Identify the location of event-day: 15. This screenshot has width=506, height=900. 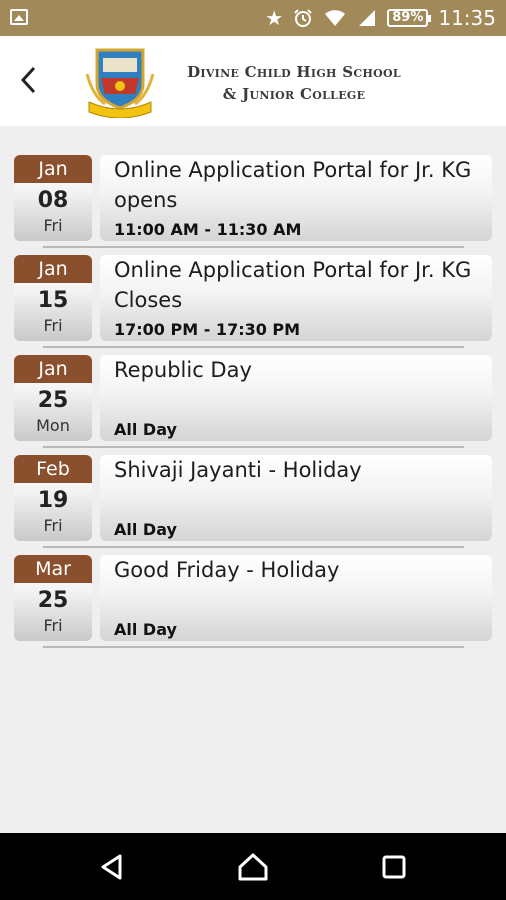
(53, 300).